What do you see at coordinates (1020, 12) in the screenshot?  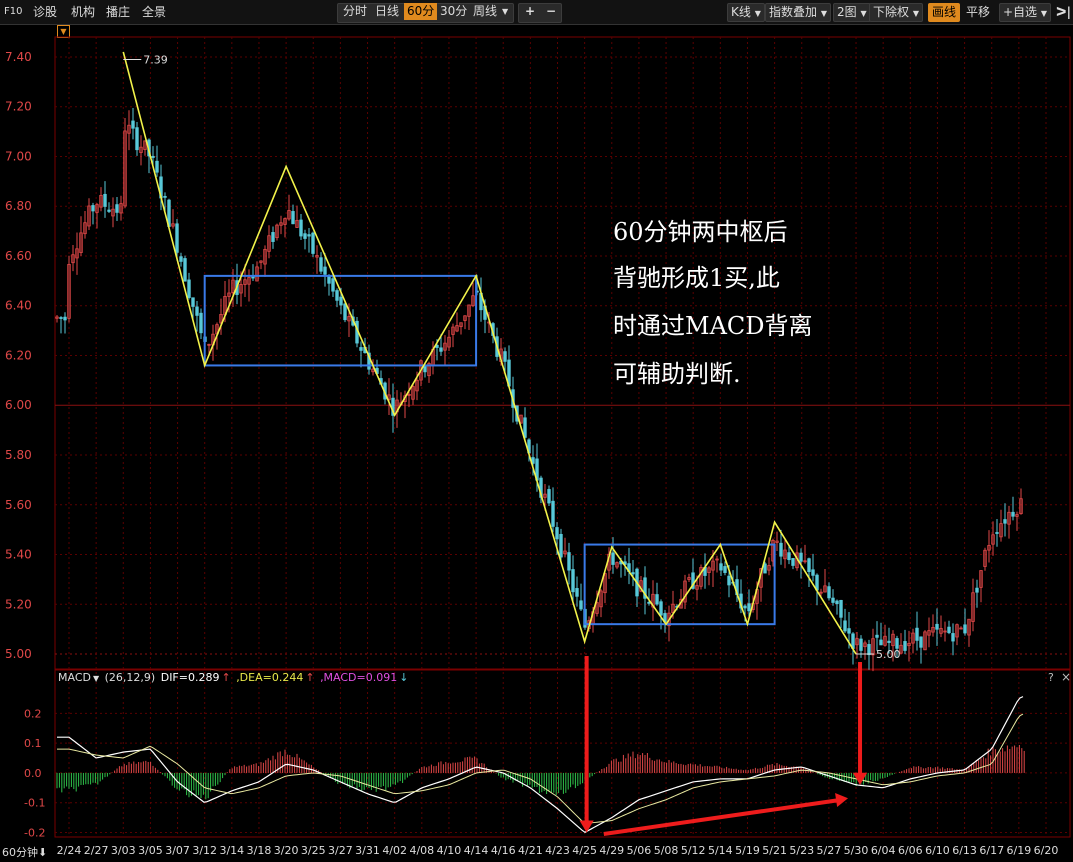 I see `watchlist-label: +自选` at bounding box center [1020, 12].